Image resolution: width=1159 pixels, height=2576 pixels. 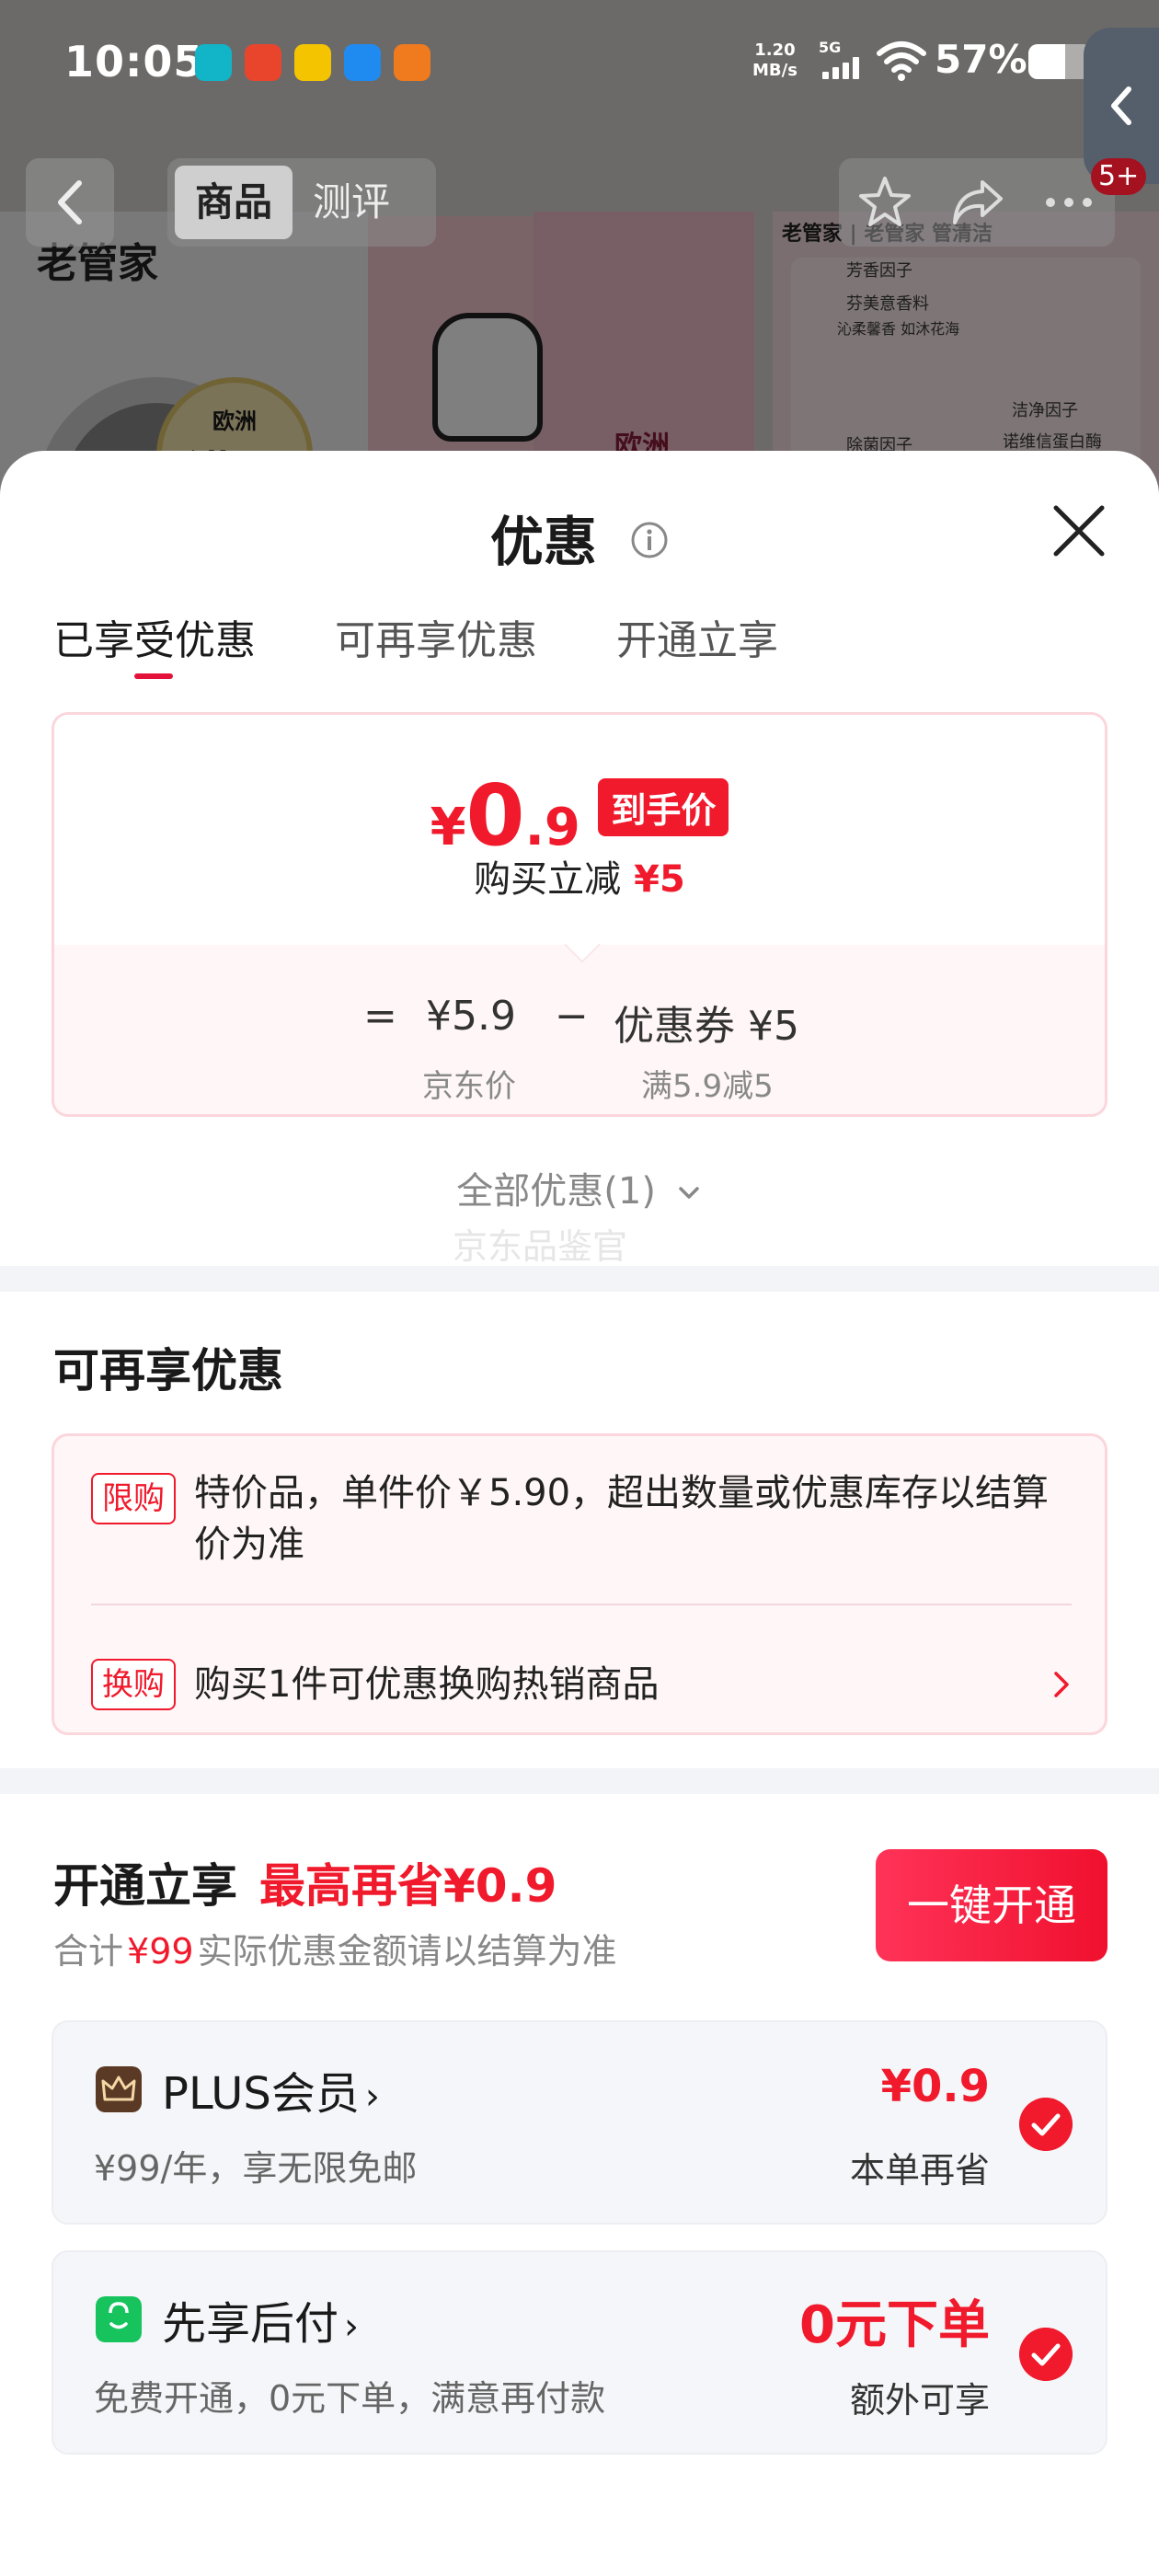 I want to click on product-nav-tabs: 商品 测评, so click(x=301, y=202).